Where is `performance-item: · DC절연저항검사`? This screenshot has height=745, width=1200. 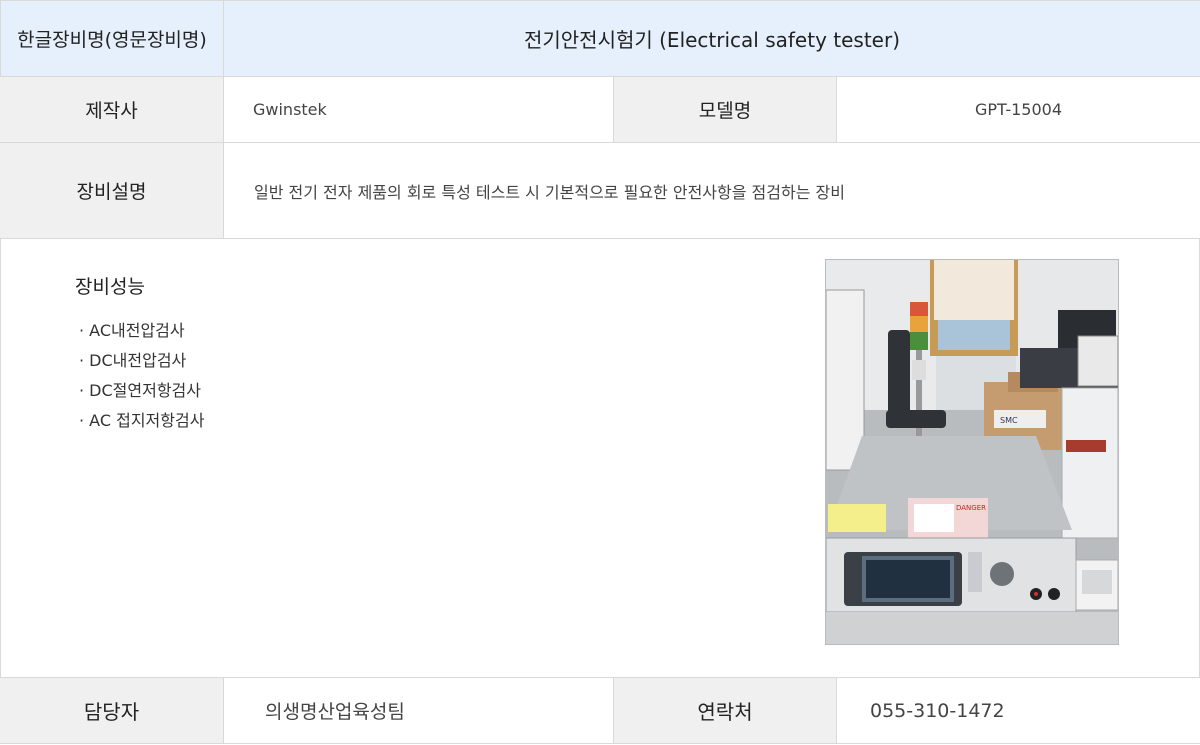
performance-item: · DC절연저항검사 is located at coordinates (140, 390).